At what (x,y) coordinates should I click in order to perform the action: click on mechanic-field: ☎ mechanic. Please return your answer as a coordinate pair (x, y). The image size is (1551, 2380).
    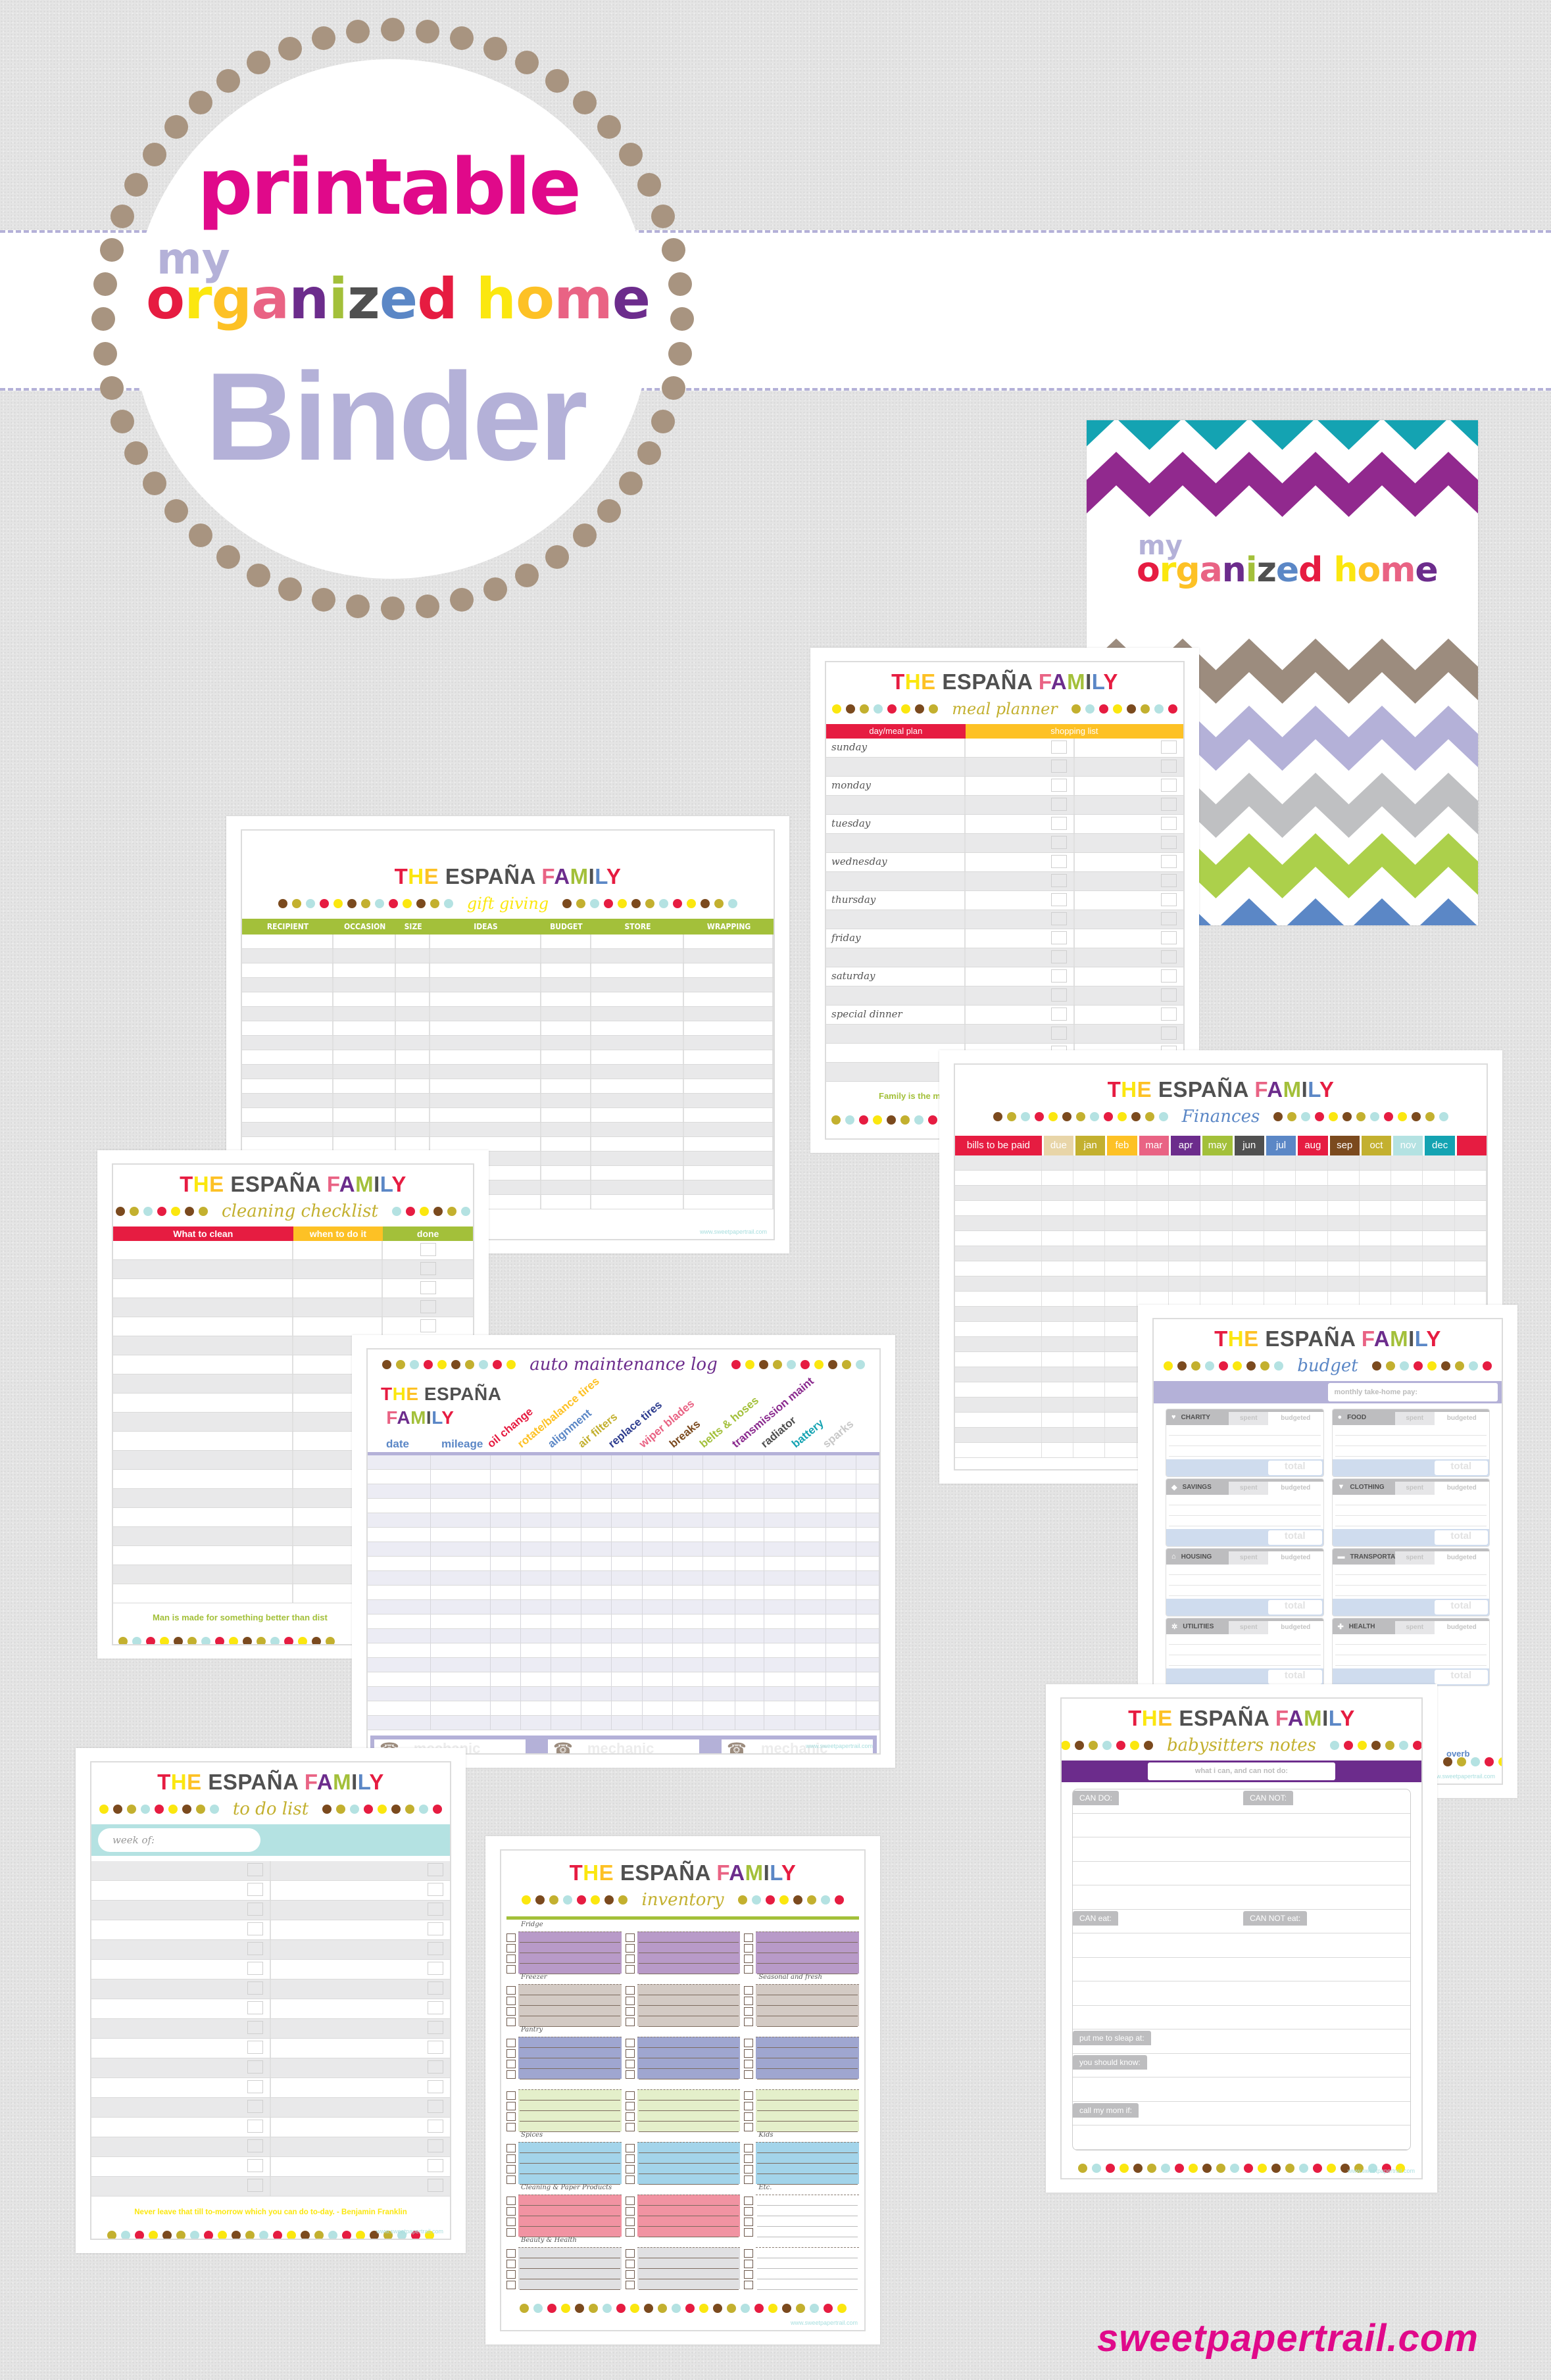
    Looking at the image, I should click on (623, 1746).